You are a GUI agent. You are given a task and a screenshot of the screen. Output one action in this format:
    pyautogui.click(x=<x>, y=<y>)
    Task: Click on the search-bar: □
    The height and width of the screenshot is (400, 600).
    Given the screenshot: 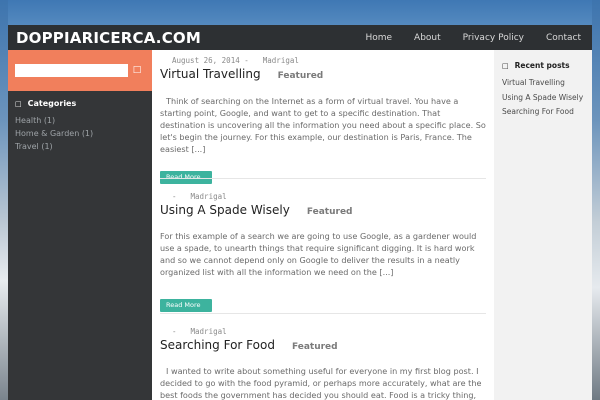 What is the action you would take?
    pyautogui.click(x=80, y=70)
    